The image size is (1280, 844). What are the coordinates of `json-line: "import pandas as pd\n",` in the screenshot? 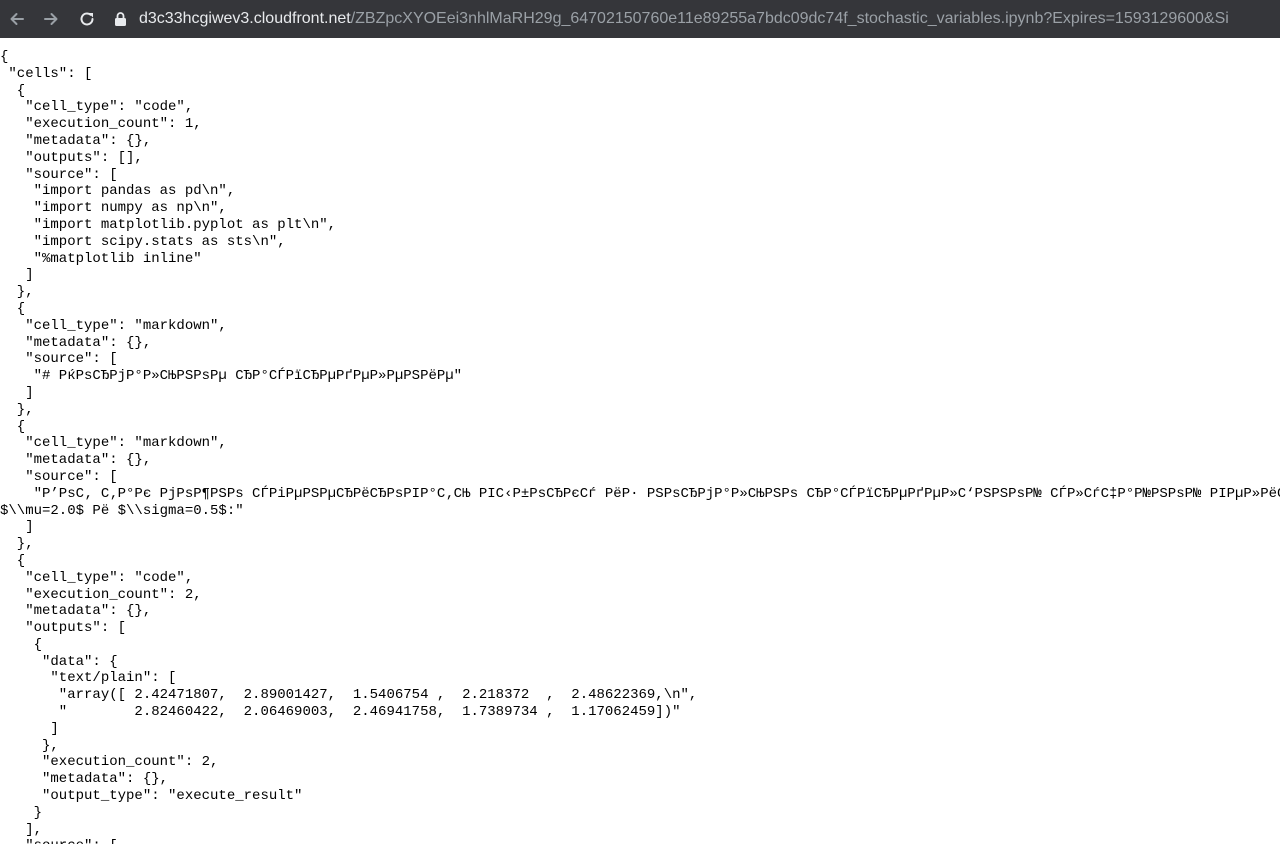 It's located at (118, 191).